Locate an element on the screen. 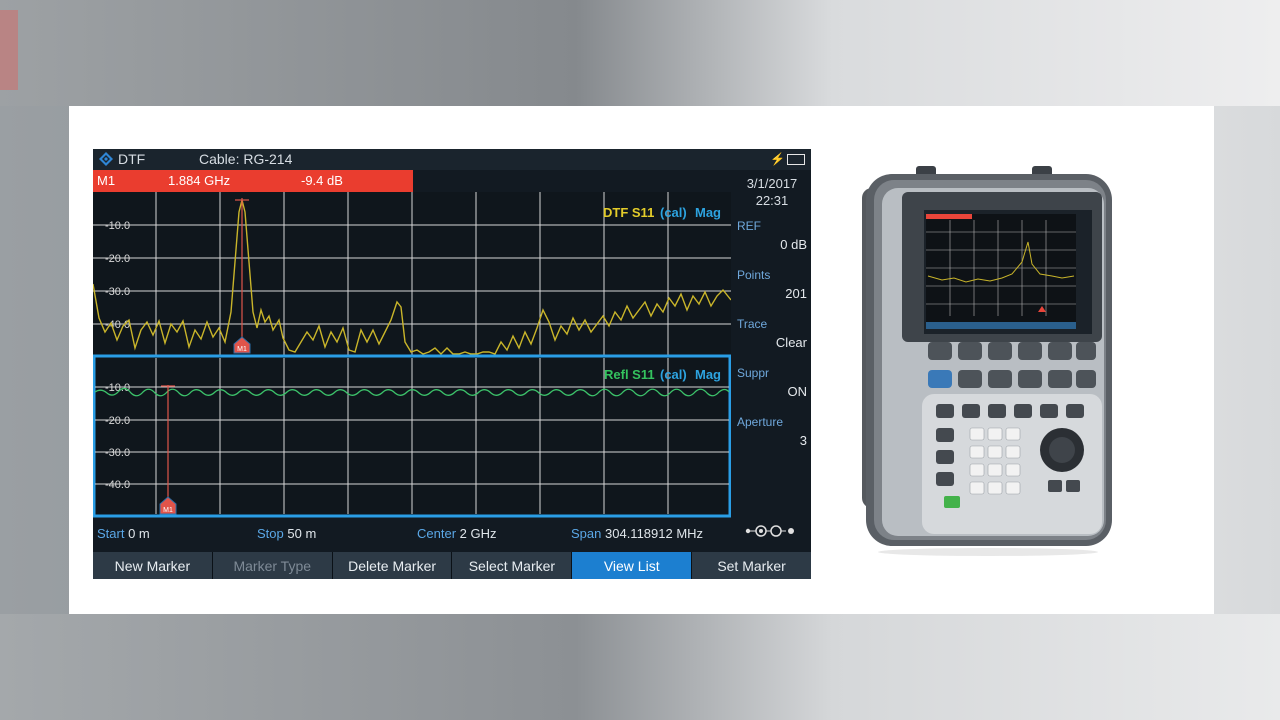 This screenshot has height=720, width=1280. setting-value: 201 is located at coordinates (796, 293).